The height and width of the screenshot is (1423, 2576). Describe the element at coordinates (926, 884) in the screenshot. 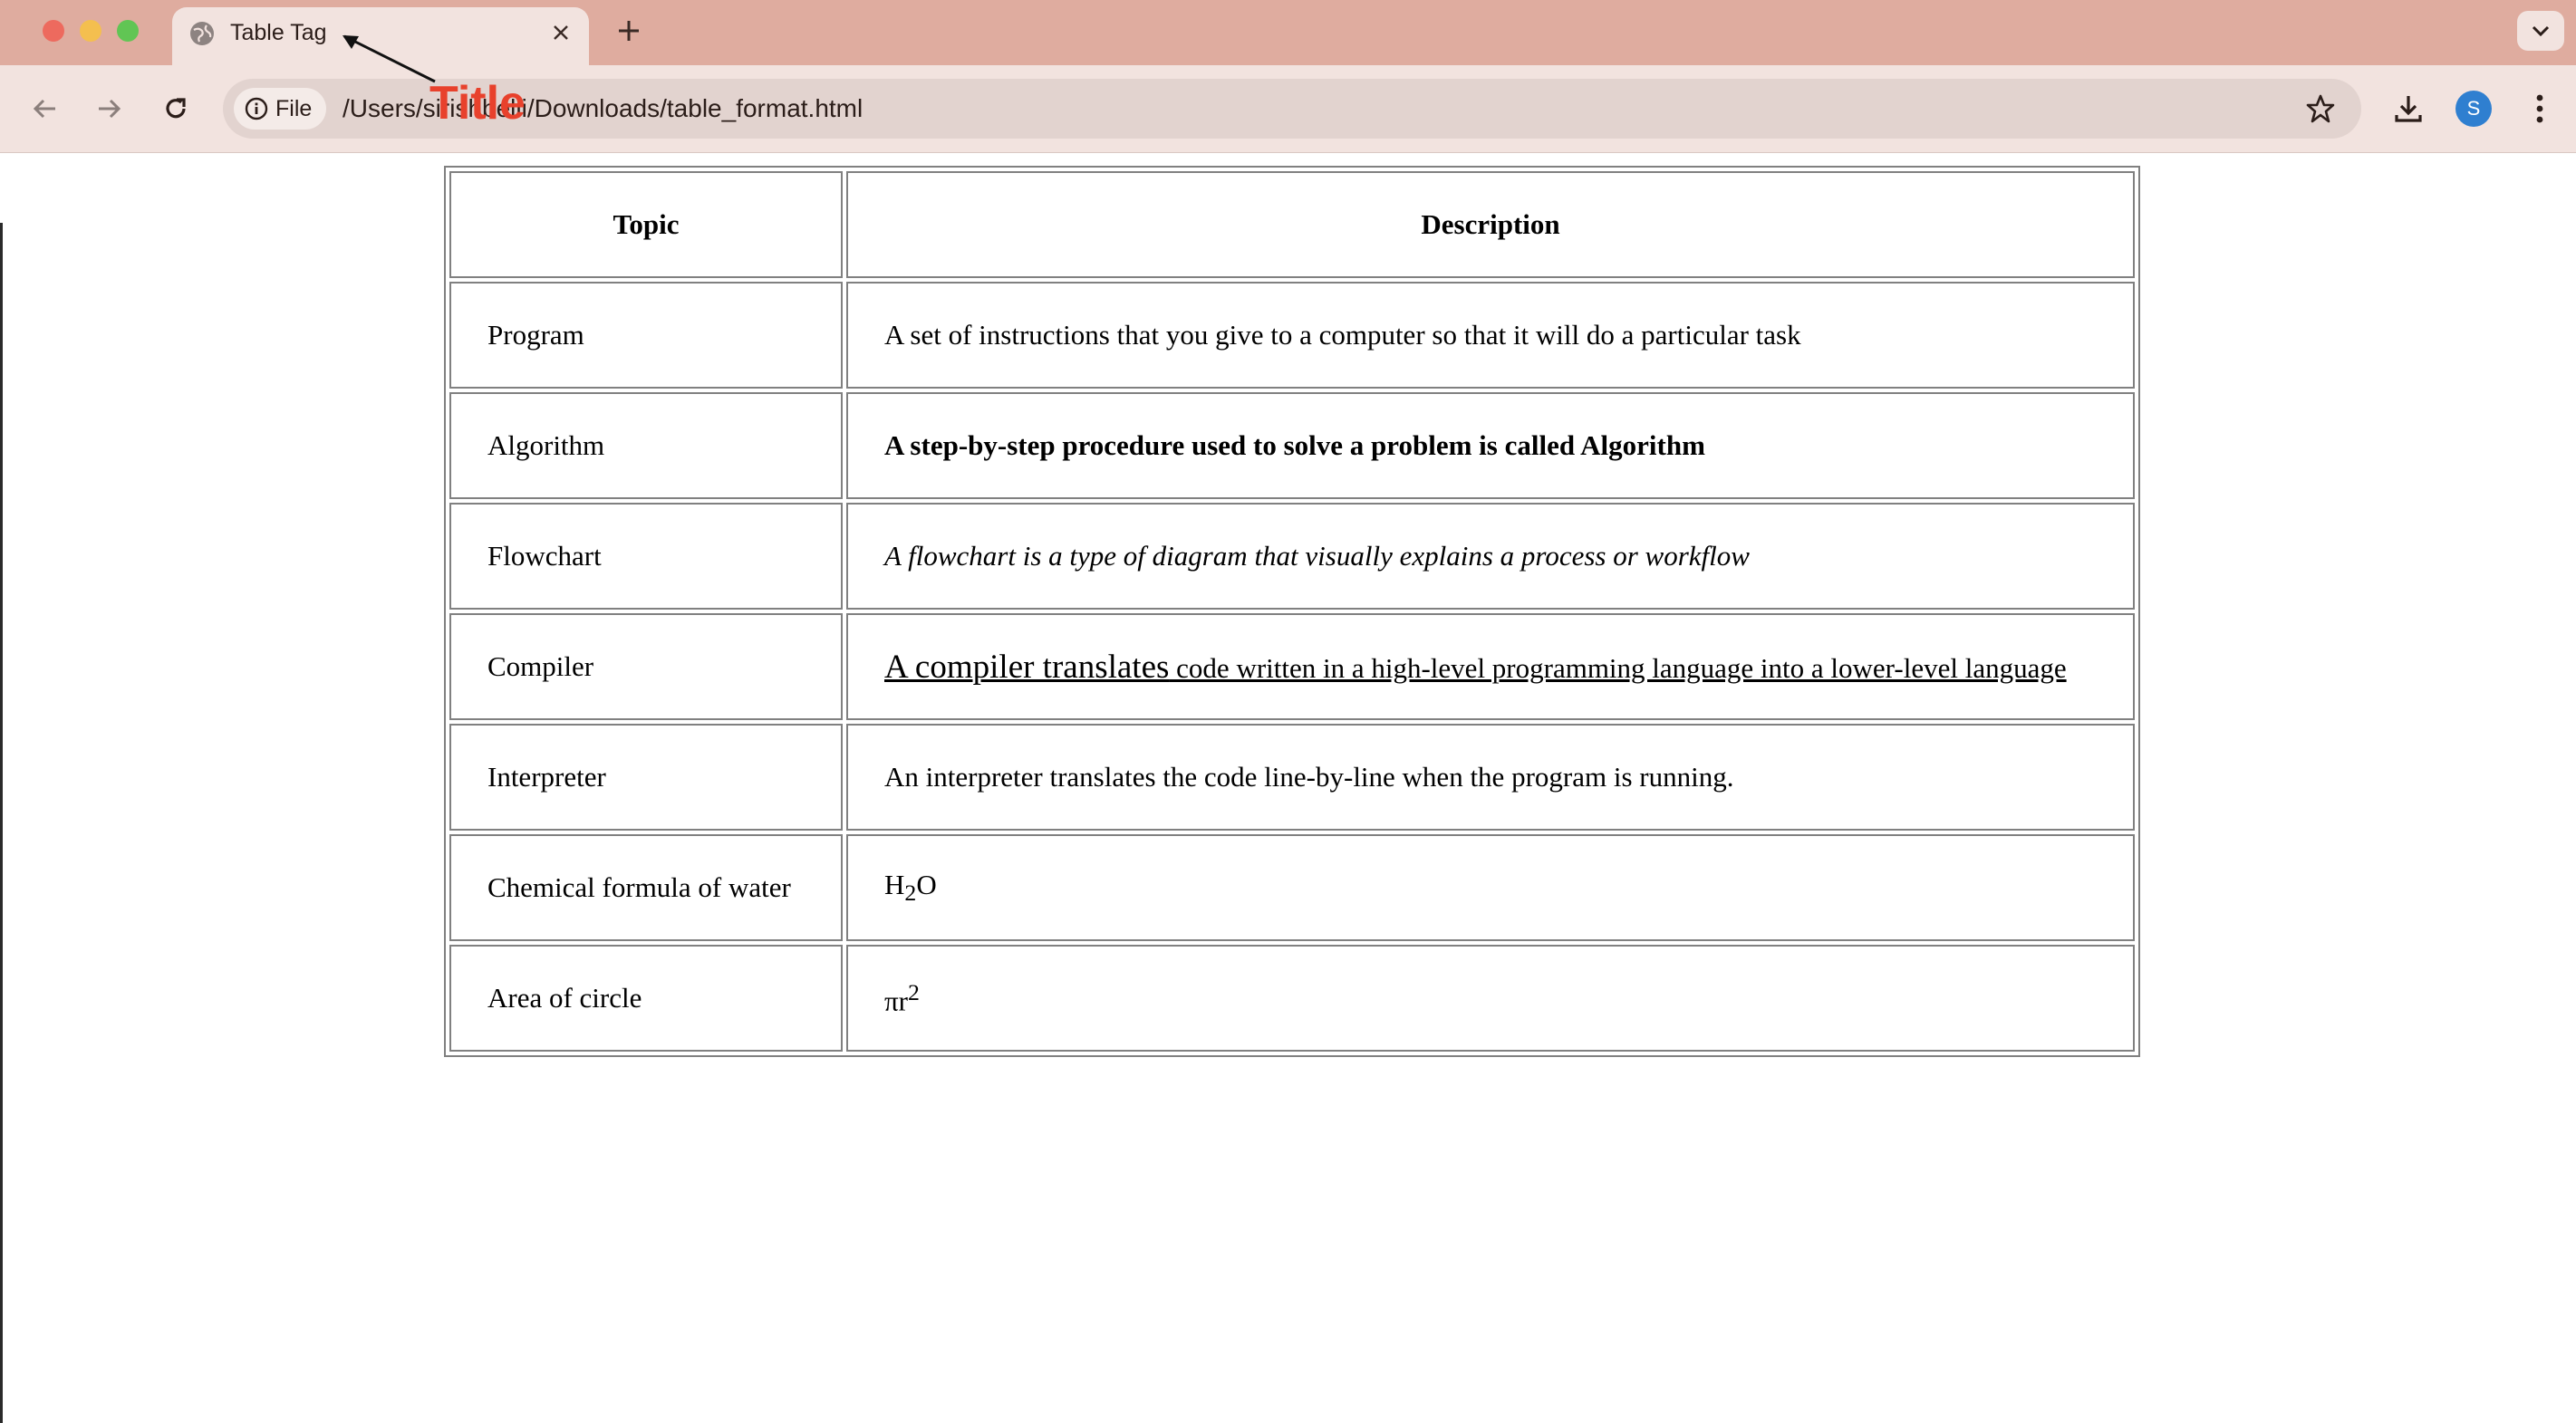

I see `formula-base: O` at that location.